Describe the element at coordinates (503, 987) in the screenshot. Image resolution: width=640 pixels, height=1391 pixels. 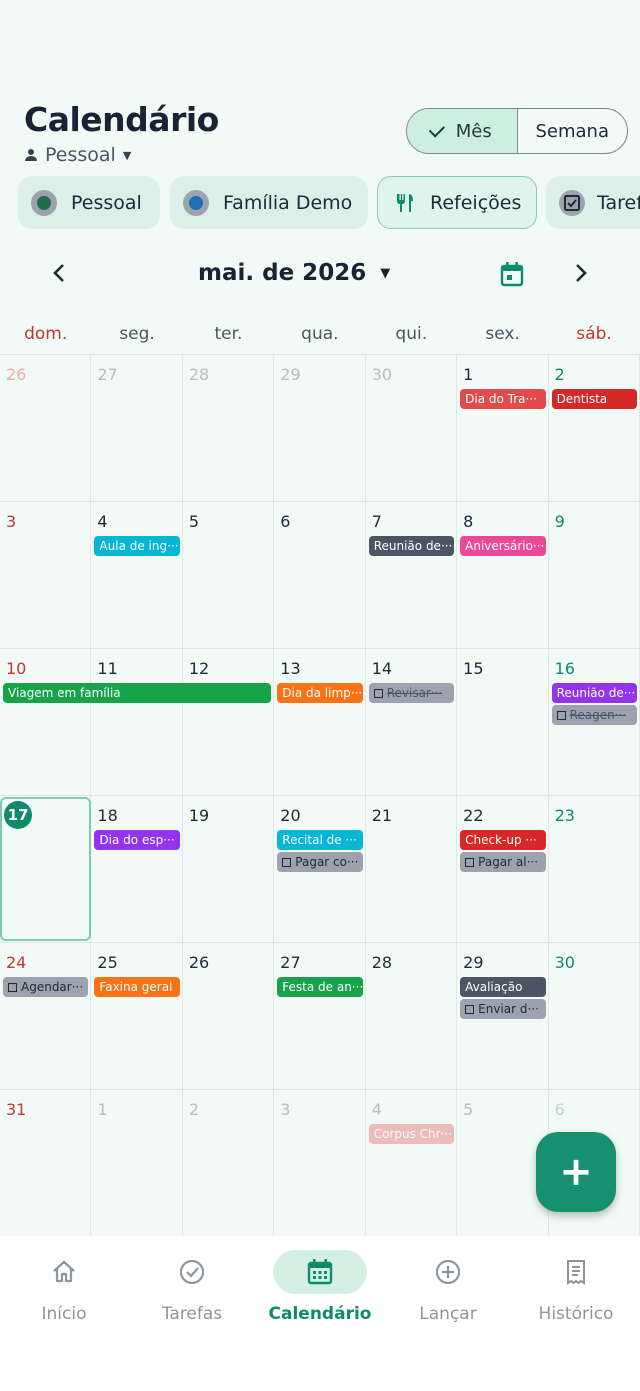
I see `event-chip: Avaliação` at that location.